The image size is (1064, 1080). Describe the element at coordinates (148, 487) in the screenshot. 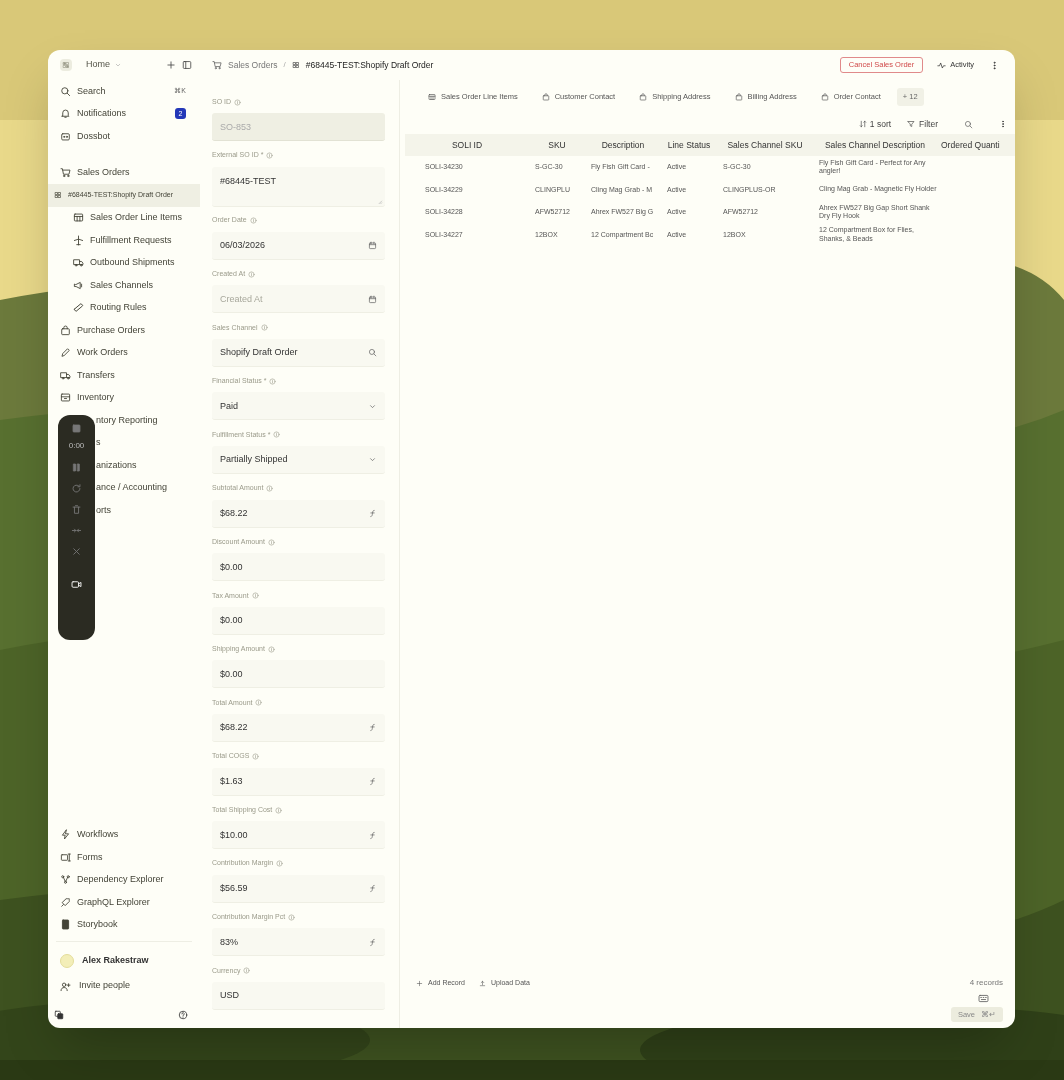

I see `sidebar-item: ance / Accounting` at that location.